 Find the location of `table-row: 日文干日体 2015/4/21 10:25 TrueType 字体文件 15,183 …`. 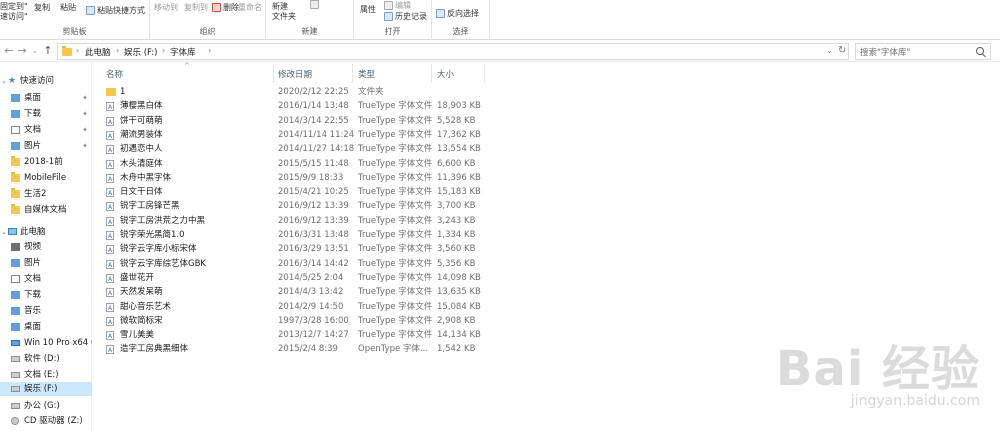

table-row: 日文干日体 2015/4/21 10:25 TrueType 字体文件 15,183 … is located at coordinates (294, 193).